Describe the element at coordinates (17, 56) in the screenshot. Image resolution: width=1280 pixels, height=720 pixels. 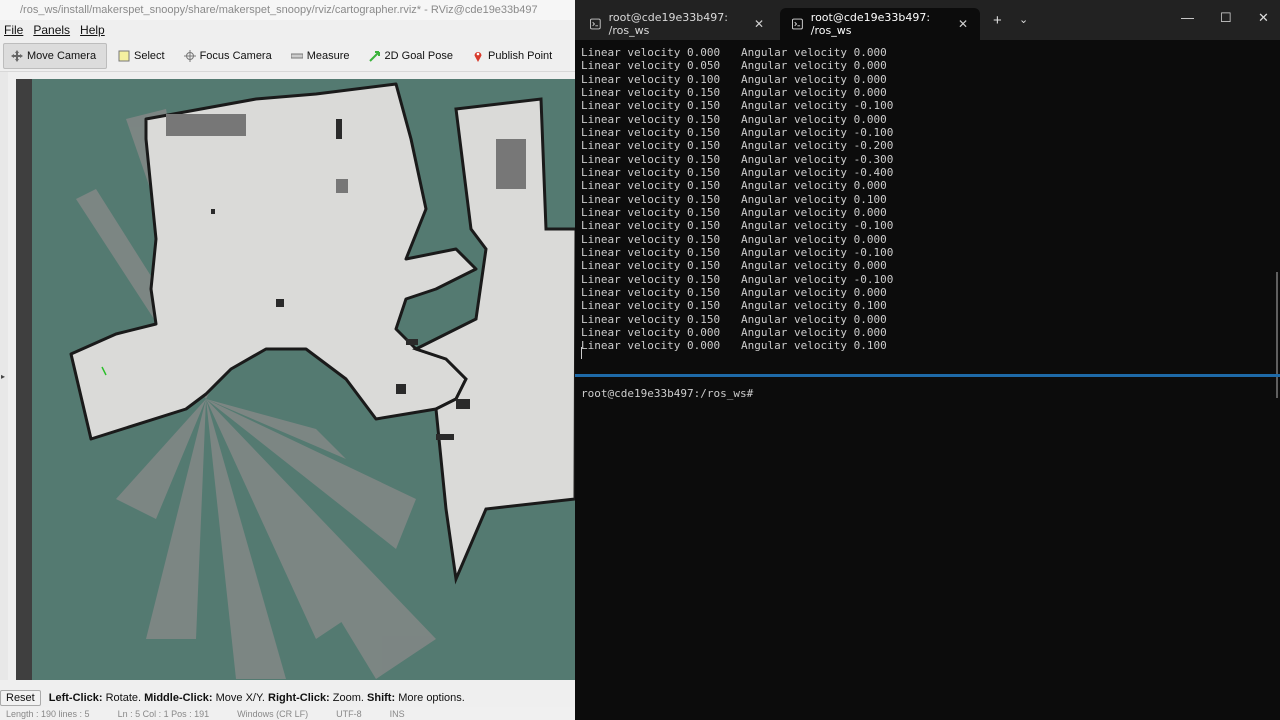
I see `move-camera-icon` at that location.